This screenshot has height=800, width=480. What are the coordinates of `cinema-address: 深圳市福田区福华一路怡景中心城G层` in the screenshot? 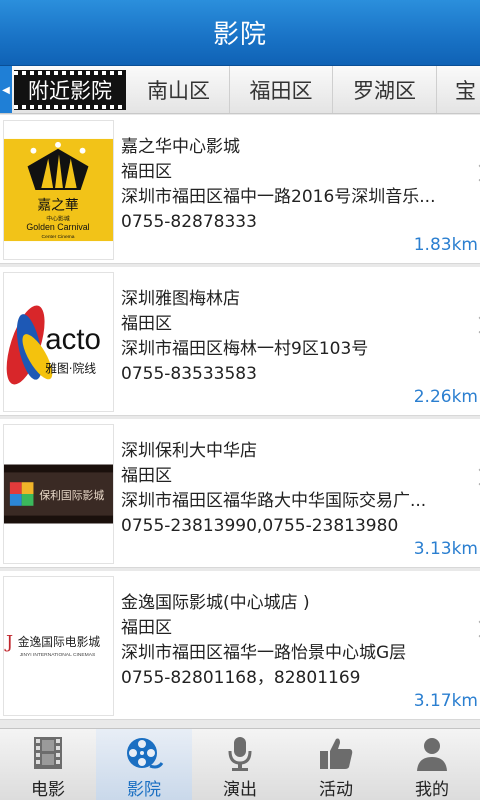 It's located at (264, 653).